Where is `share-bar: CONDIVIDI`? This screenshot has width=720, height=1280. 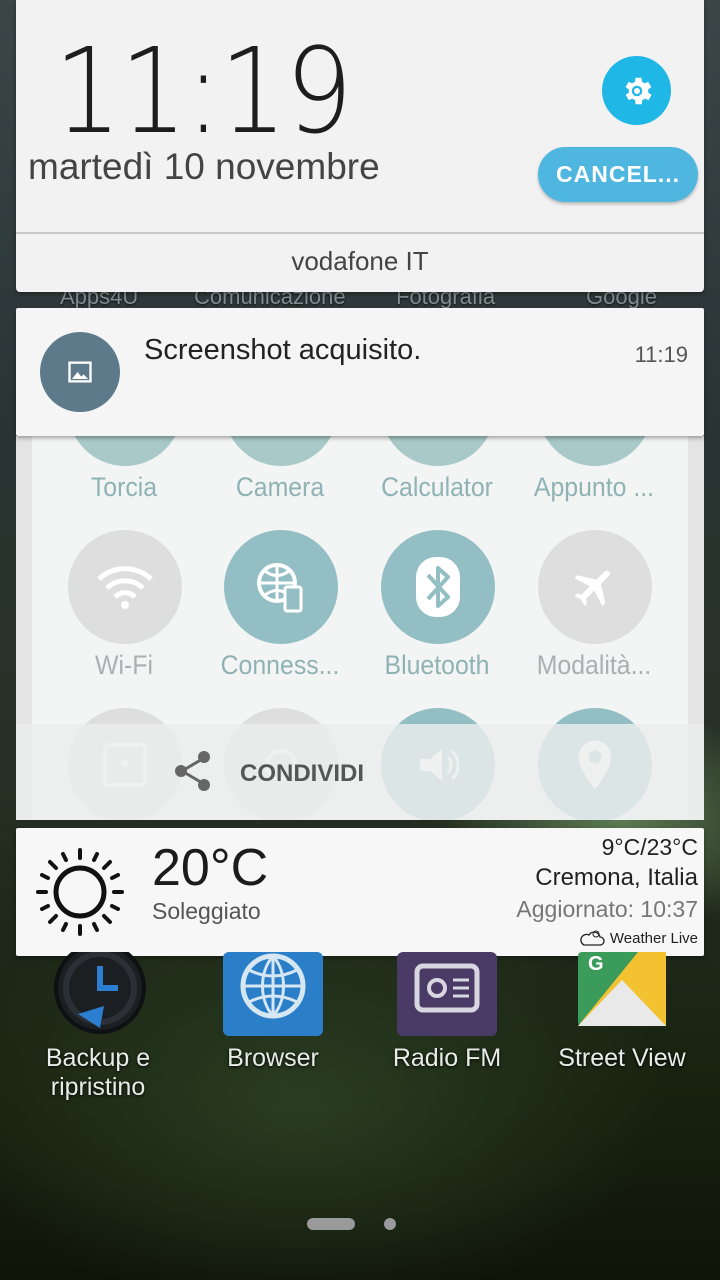 share-bar: CONDIVIDI is located at coordinates (360, 772).